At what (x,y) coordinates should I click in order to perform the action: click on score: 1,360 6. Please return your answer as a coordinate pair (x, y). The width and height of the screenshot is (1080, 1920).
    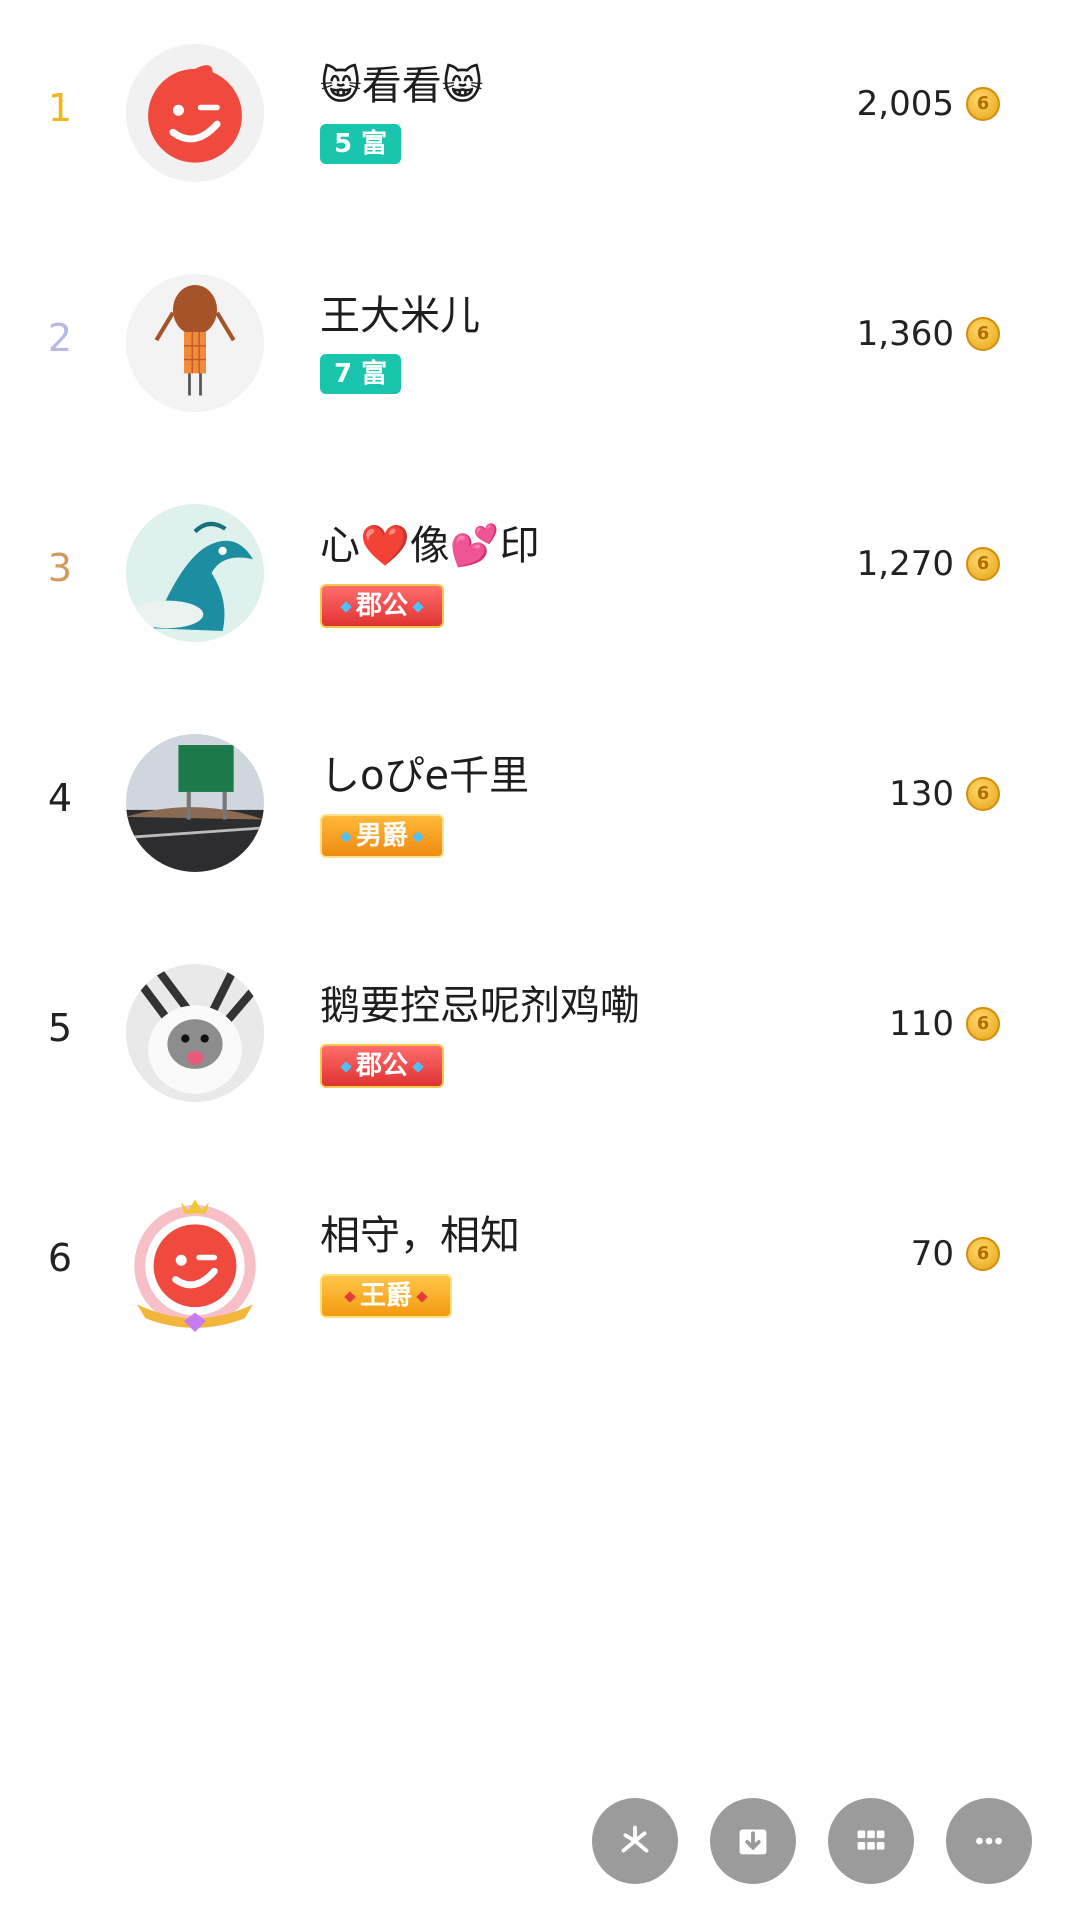
    Looking at the image, I should click on (928, 334).